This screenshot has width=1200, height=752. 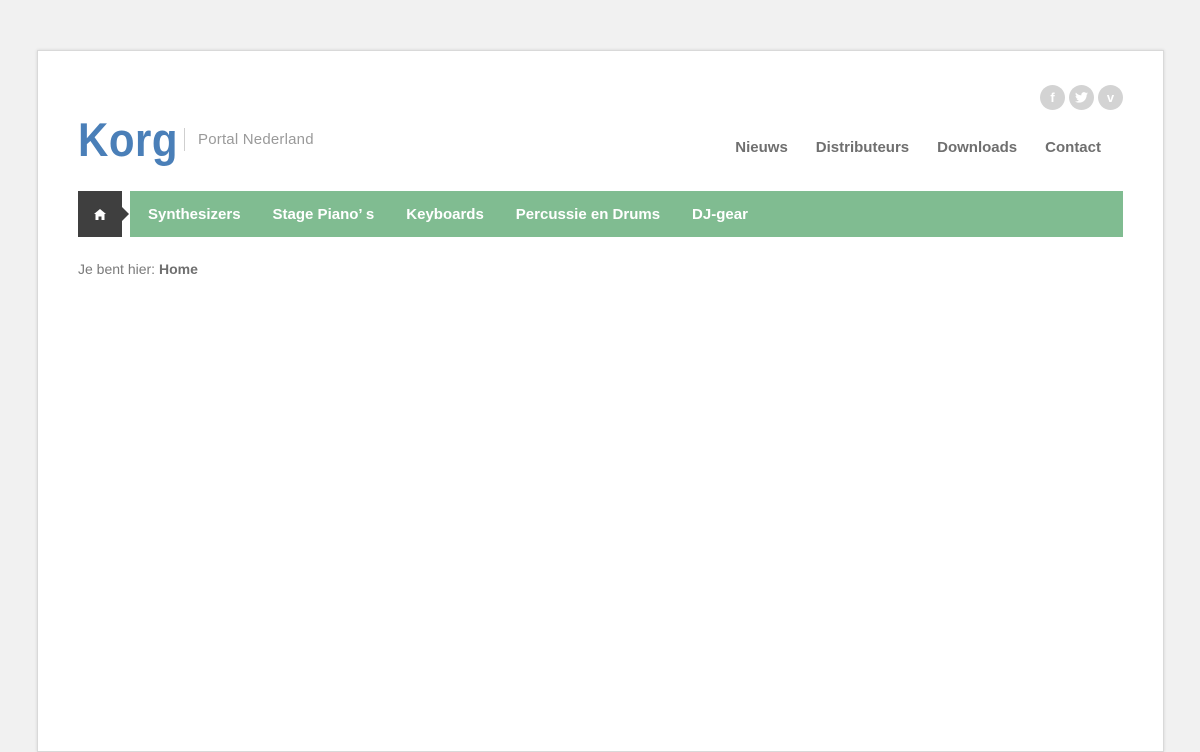 I want to click on nav-keyboards: Keyboards, so click(x=445, y=214).